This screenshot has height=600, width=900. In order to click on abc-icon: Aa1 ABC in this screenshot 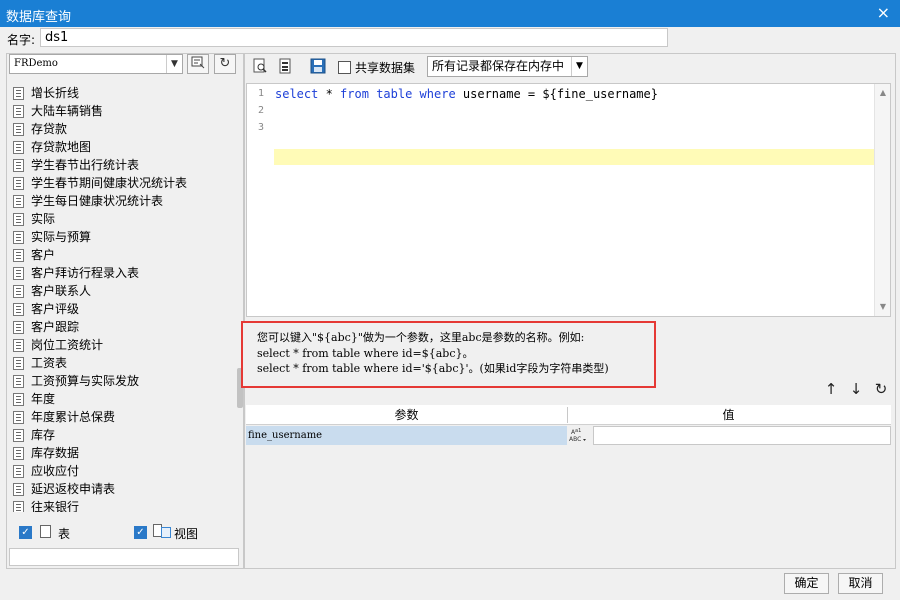, I will do `click(580, 435)`.